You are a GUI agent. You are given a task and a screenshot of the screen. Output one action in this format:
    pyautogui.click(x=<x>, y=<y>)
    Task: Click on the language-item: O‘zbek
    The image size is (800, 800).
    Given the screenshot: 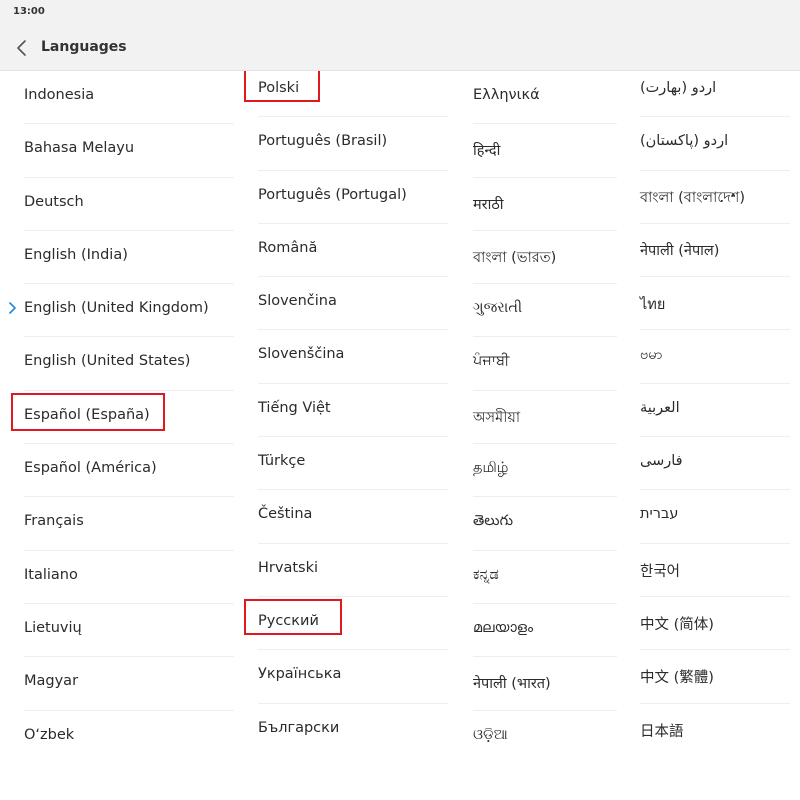 What is the action you would take?
    pyautogui.click(x=129, y=737)
    